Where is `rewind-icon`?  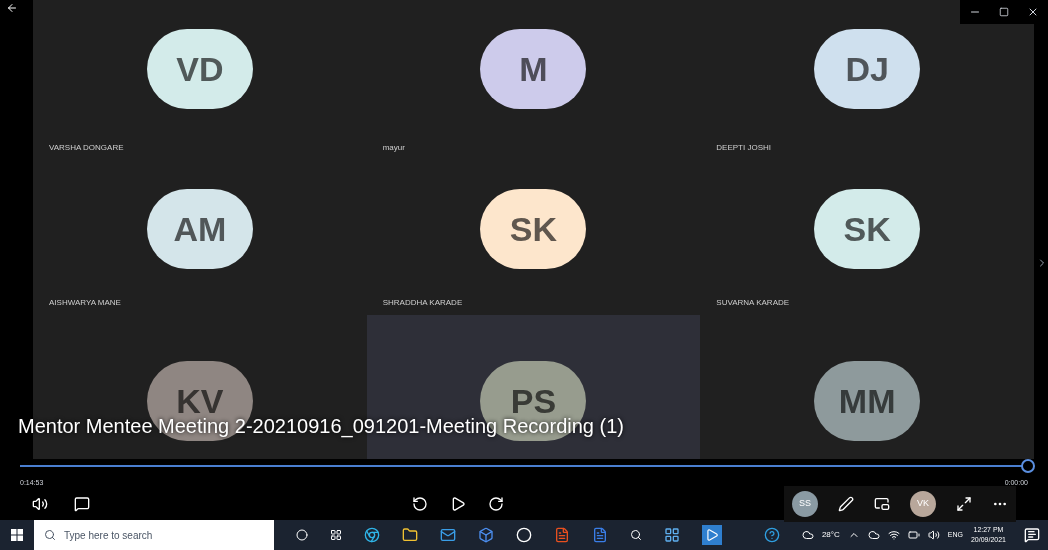 rewind-icon is located at coordinates (420, 503).